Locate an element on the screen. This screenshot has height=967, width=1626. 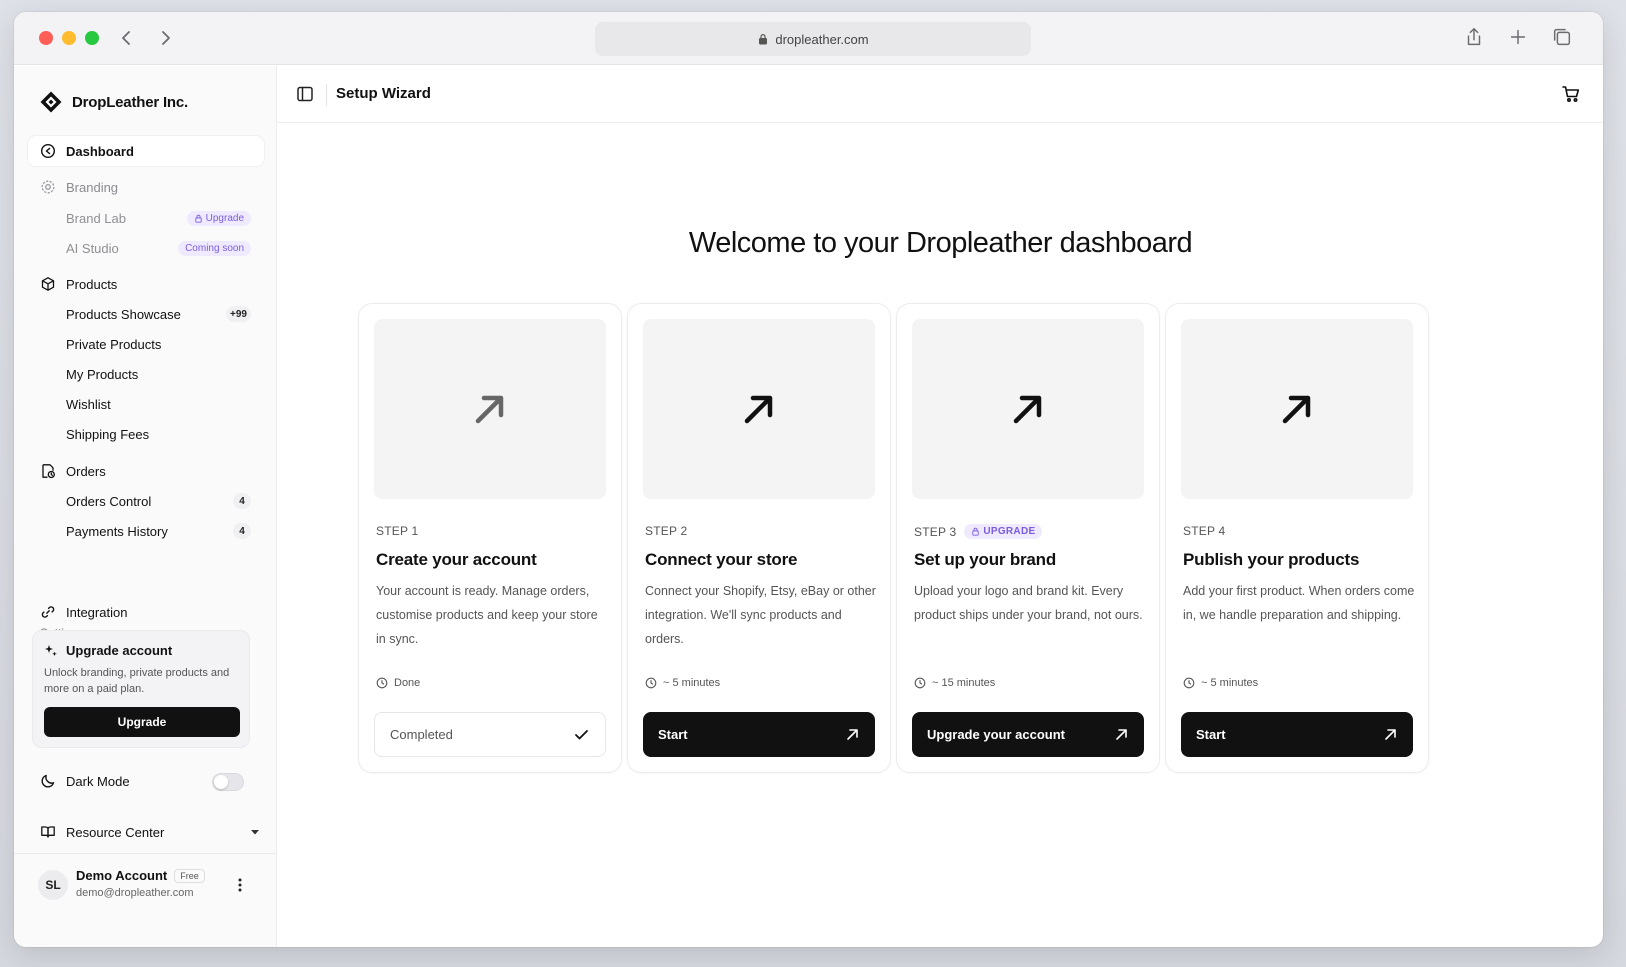
caret-down-icon is located at coordinates (257, 832).